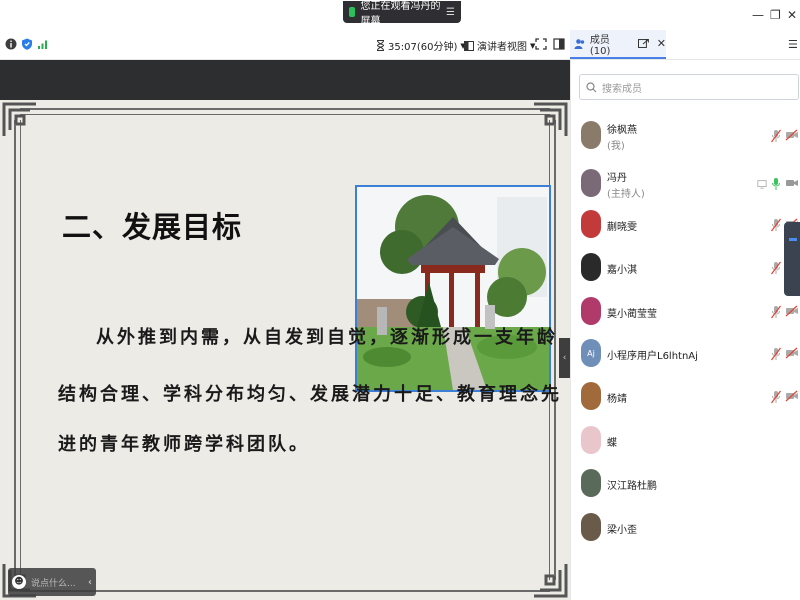 The image size is (800, 600). I want to click on slide-body-line-1: 从外推到内需，从自发到自觉，逐渐形成一支年龄, so click(327, 337).